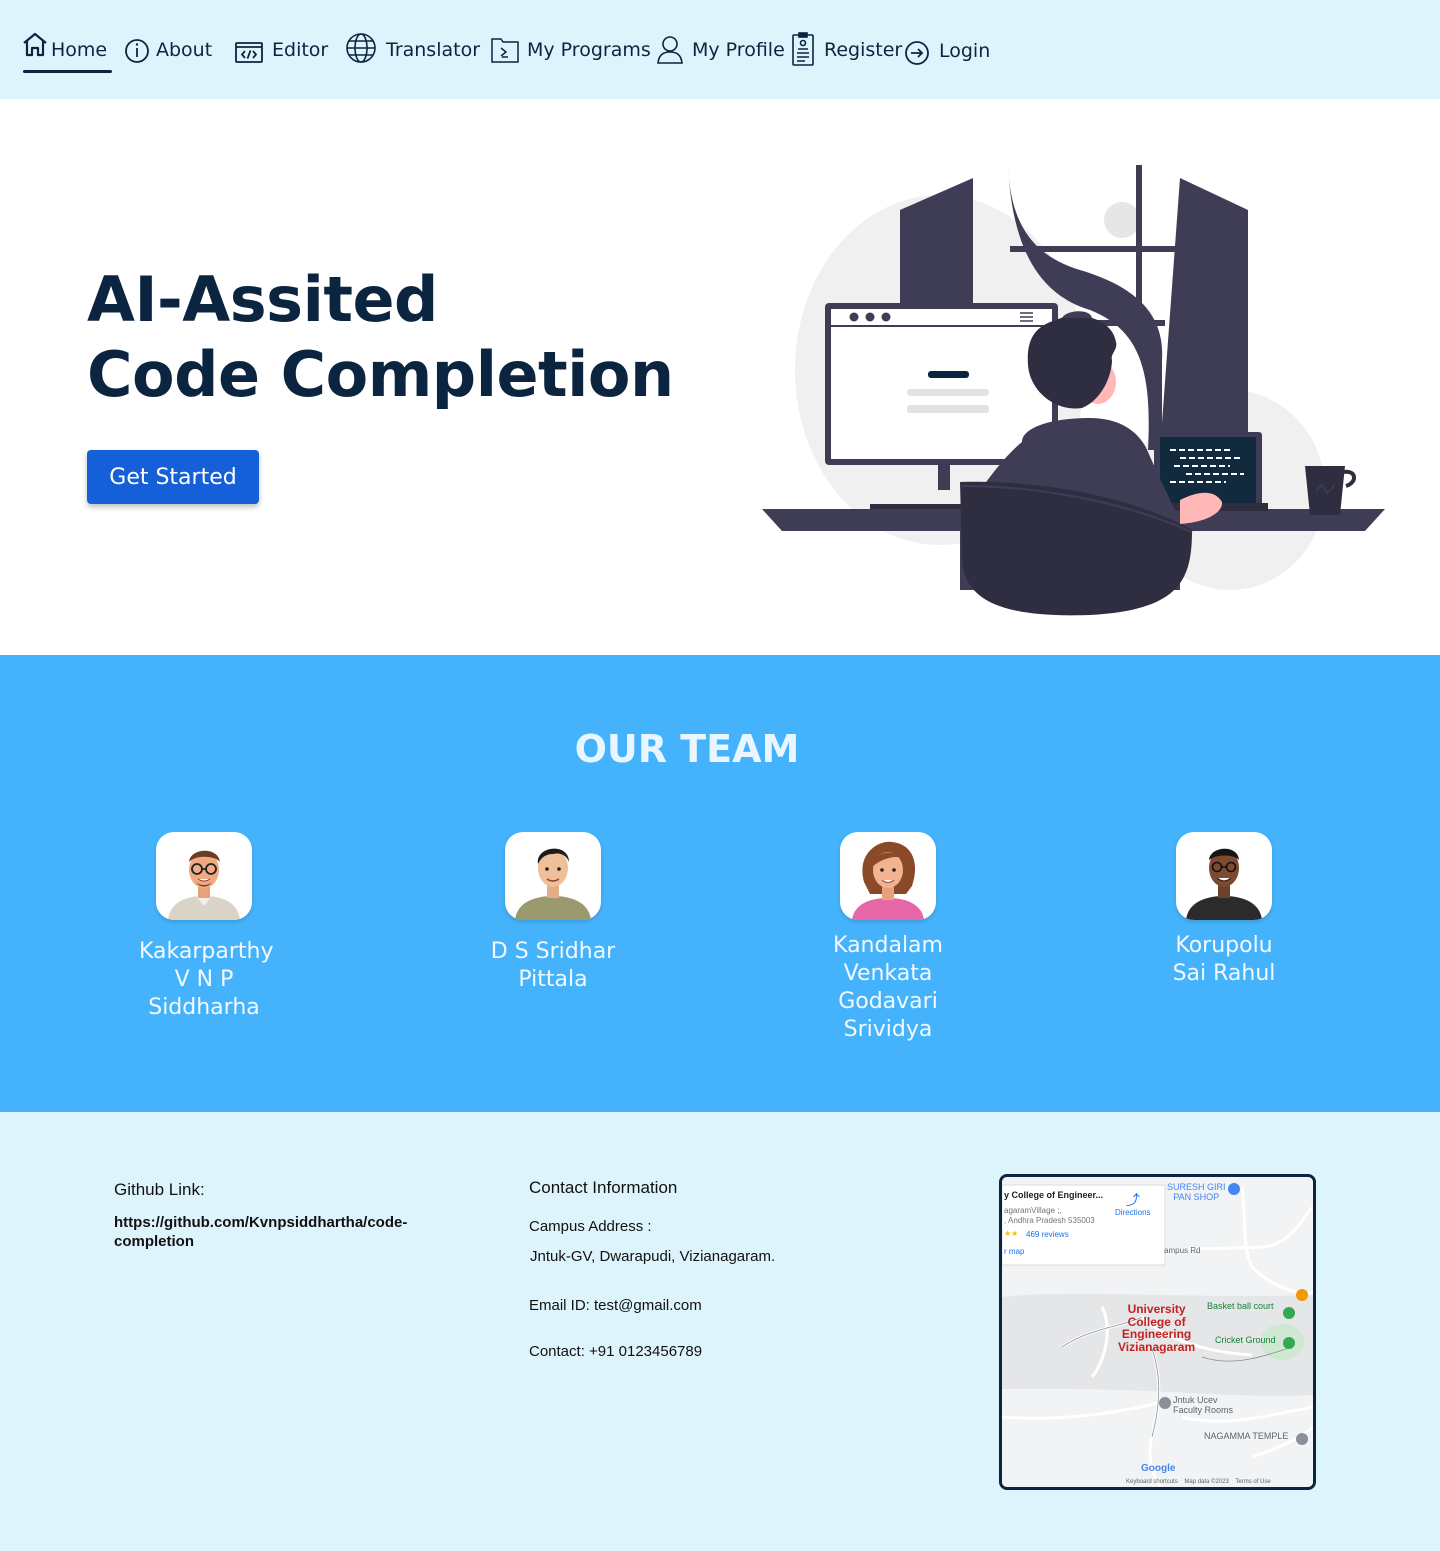  I want to click on team-member-name: Kandalam Venkata Godavari Srividya, so click(888, 987).